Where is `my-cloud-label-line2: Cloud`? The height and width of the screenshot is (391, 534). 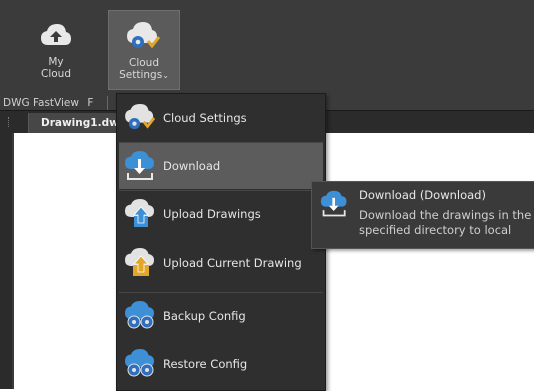 my-cloud-label-line2: Cloud is located at coordinates (56, 74).